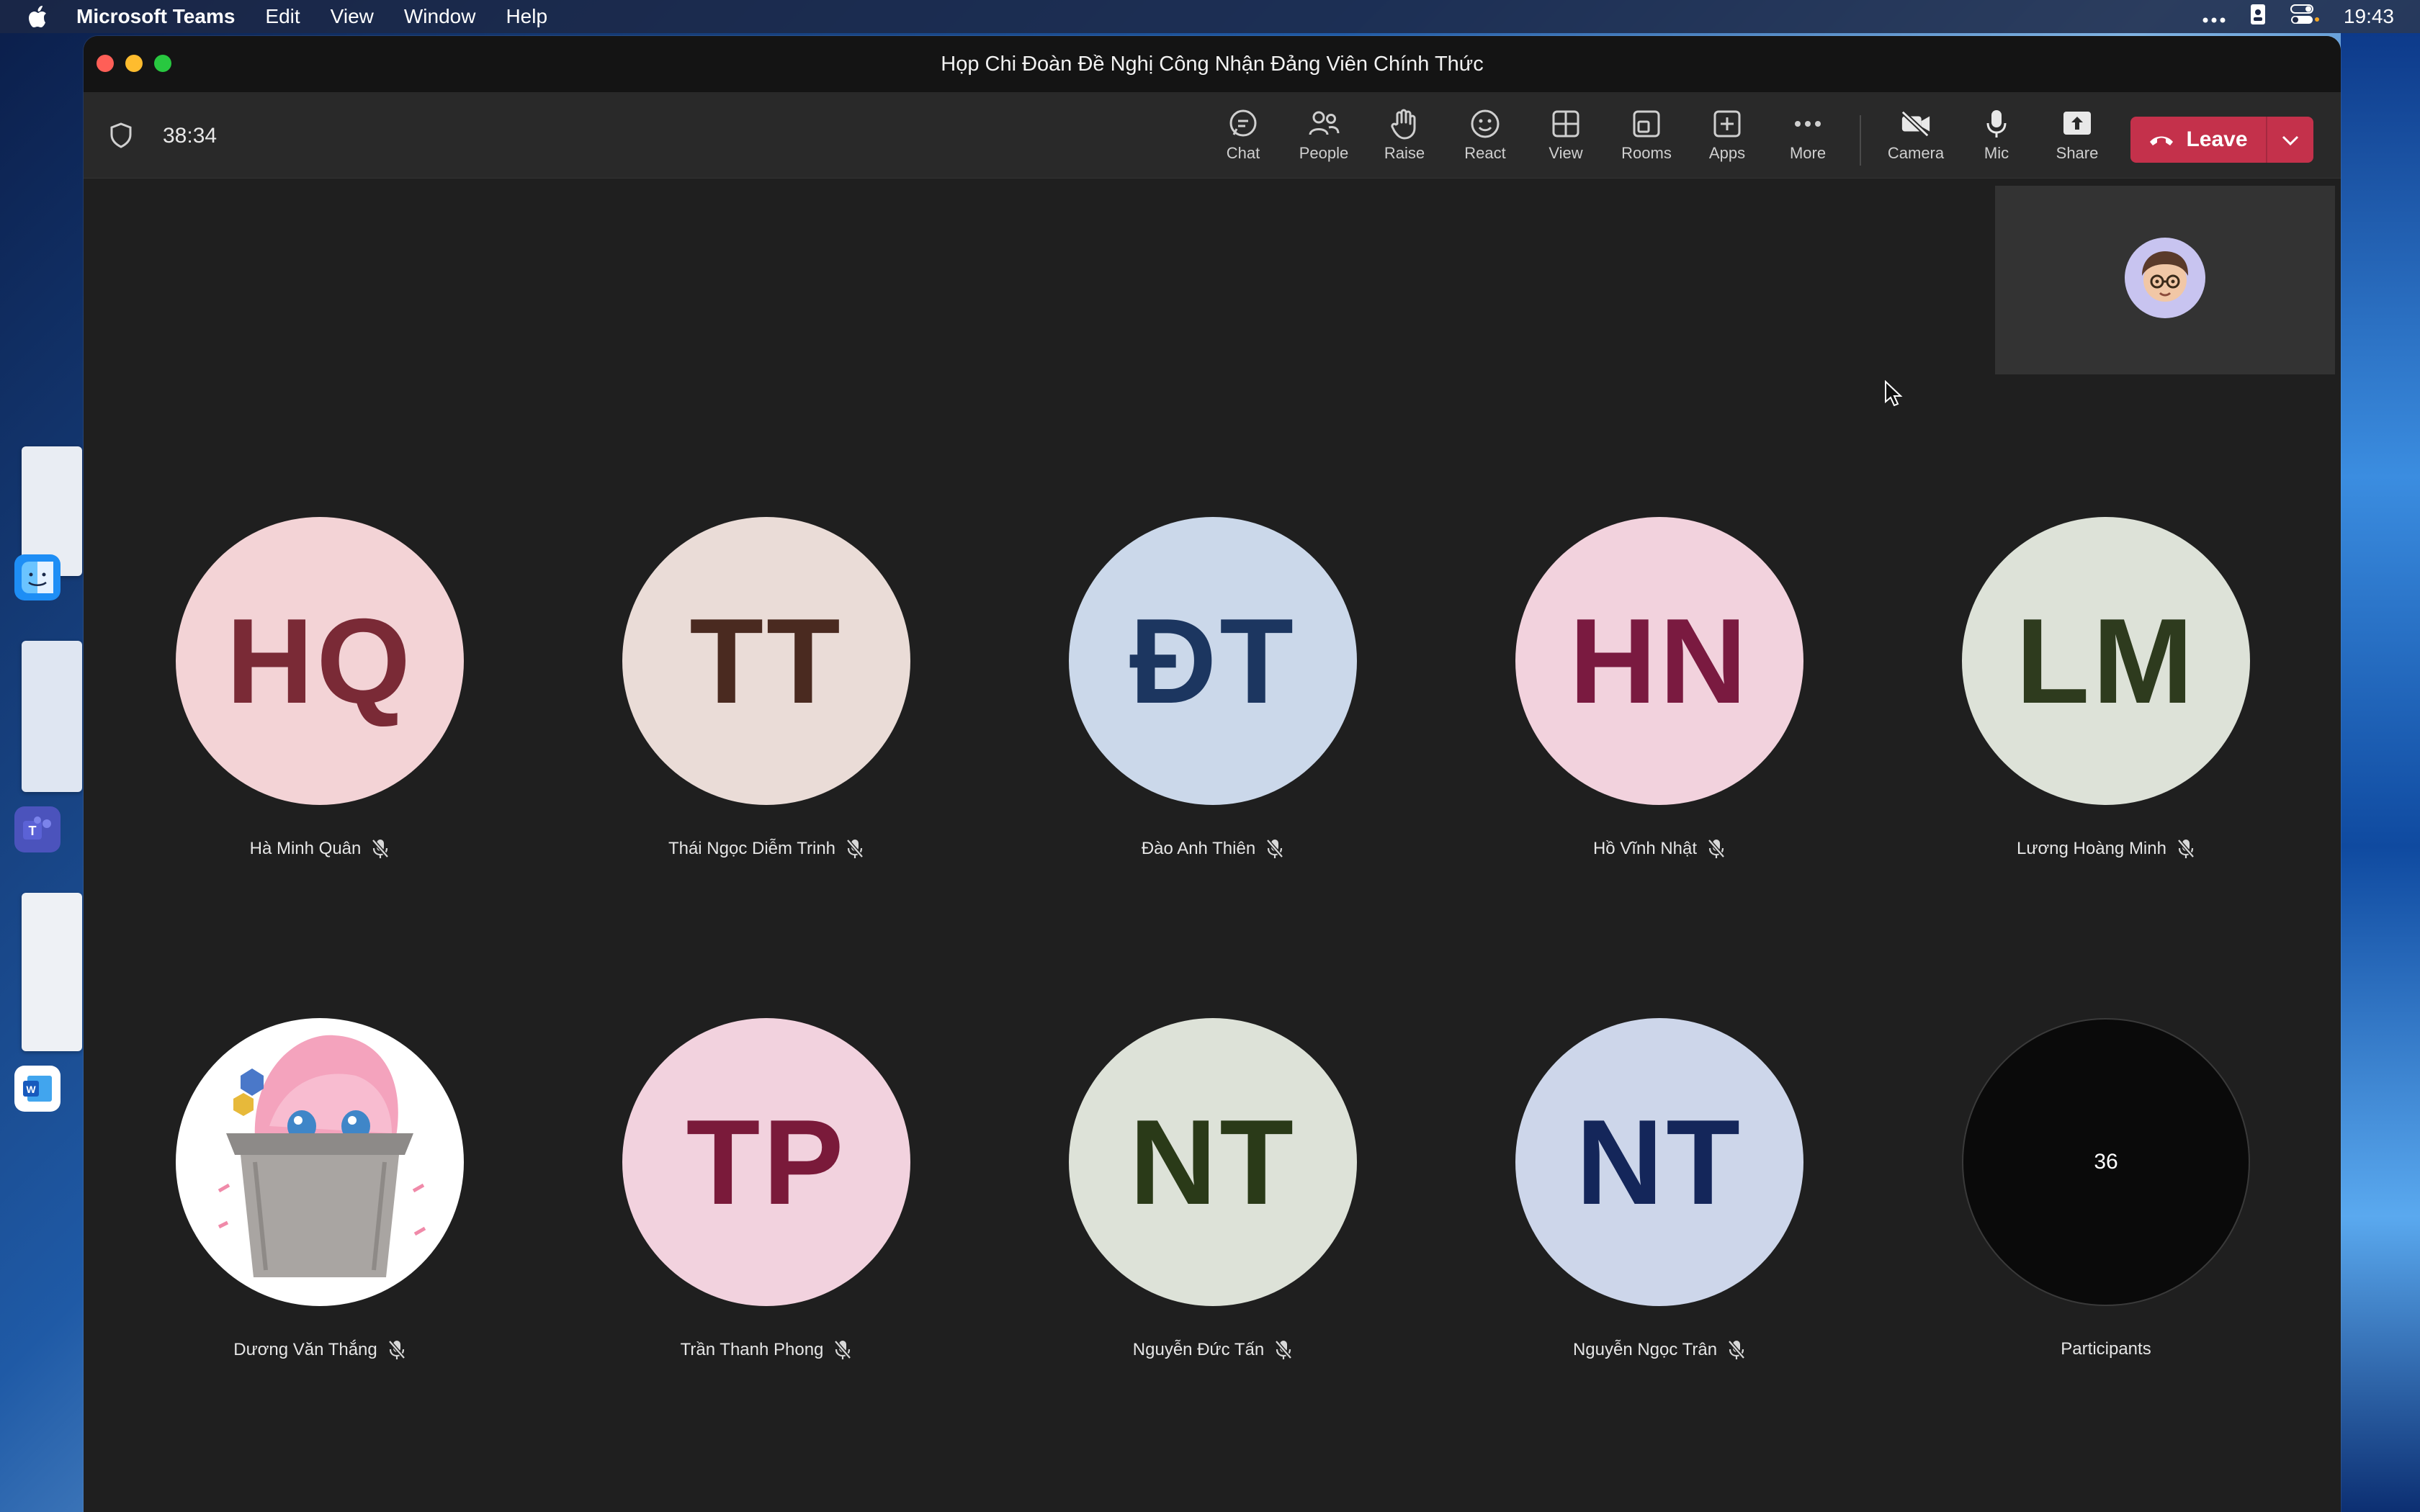 The image size is (2420, 1512). Describe the element at coordinates (1324, 153) in the screenshot. I see `people-label: People` at that location.